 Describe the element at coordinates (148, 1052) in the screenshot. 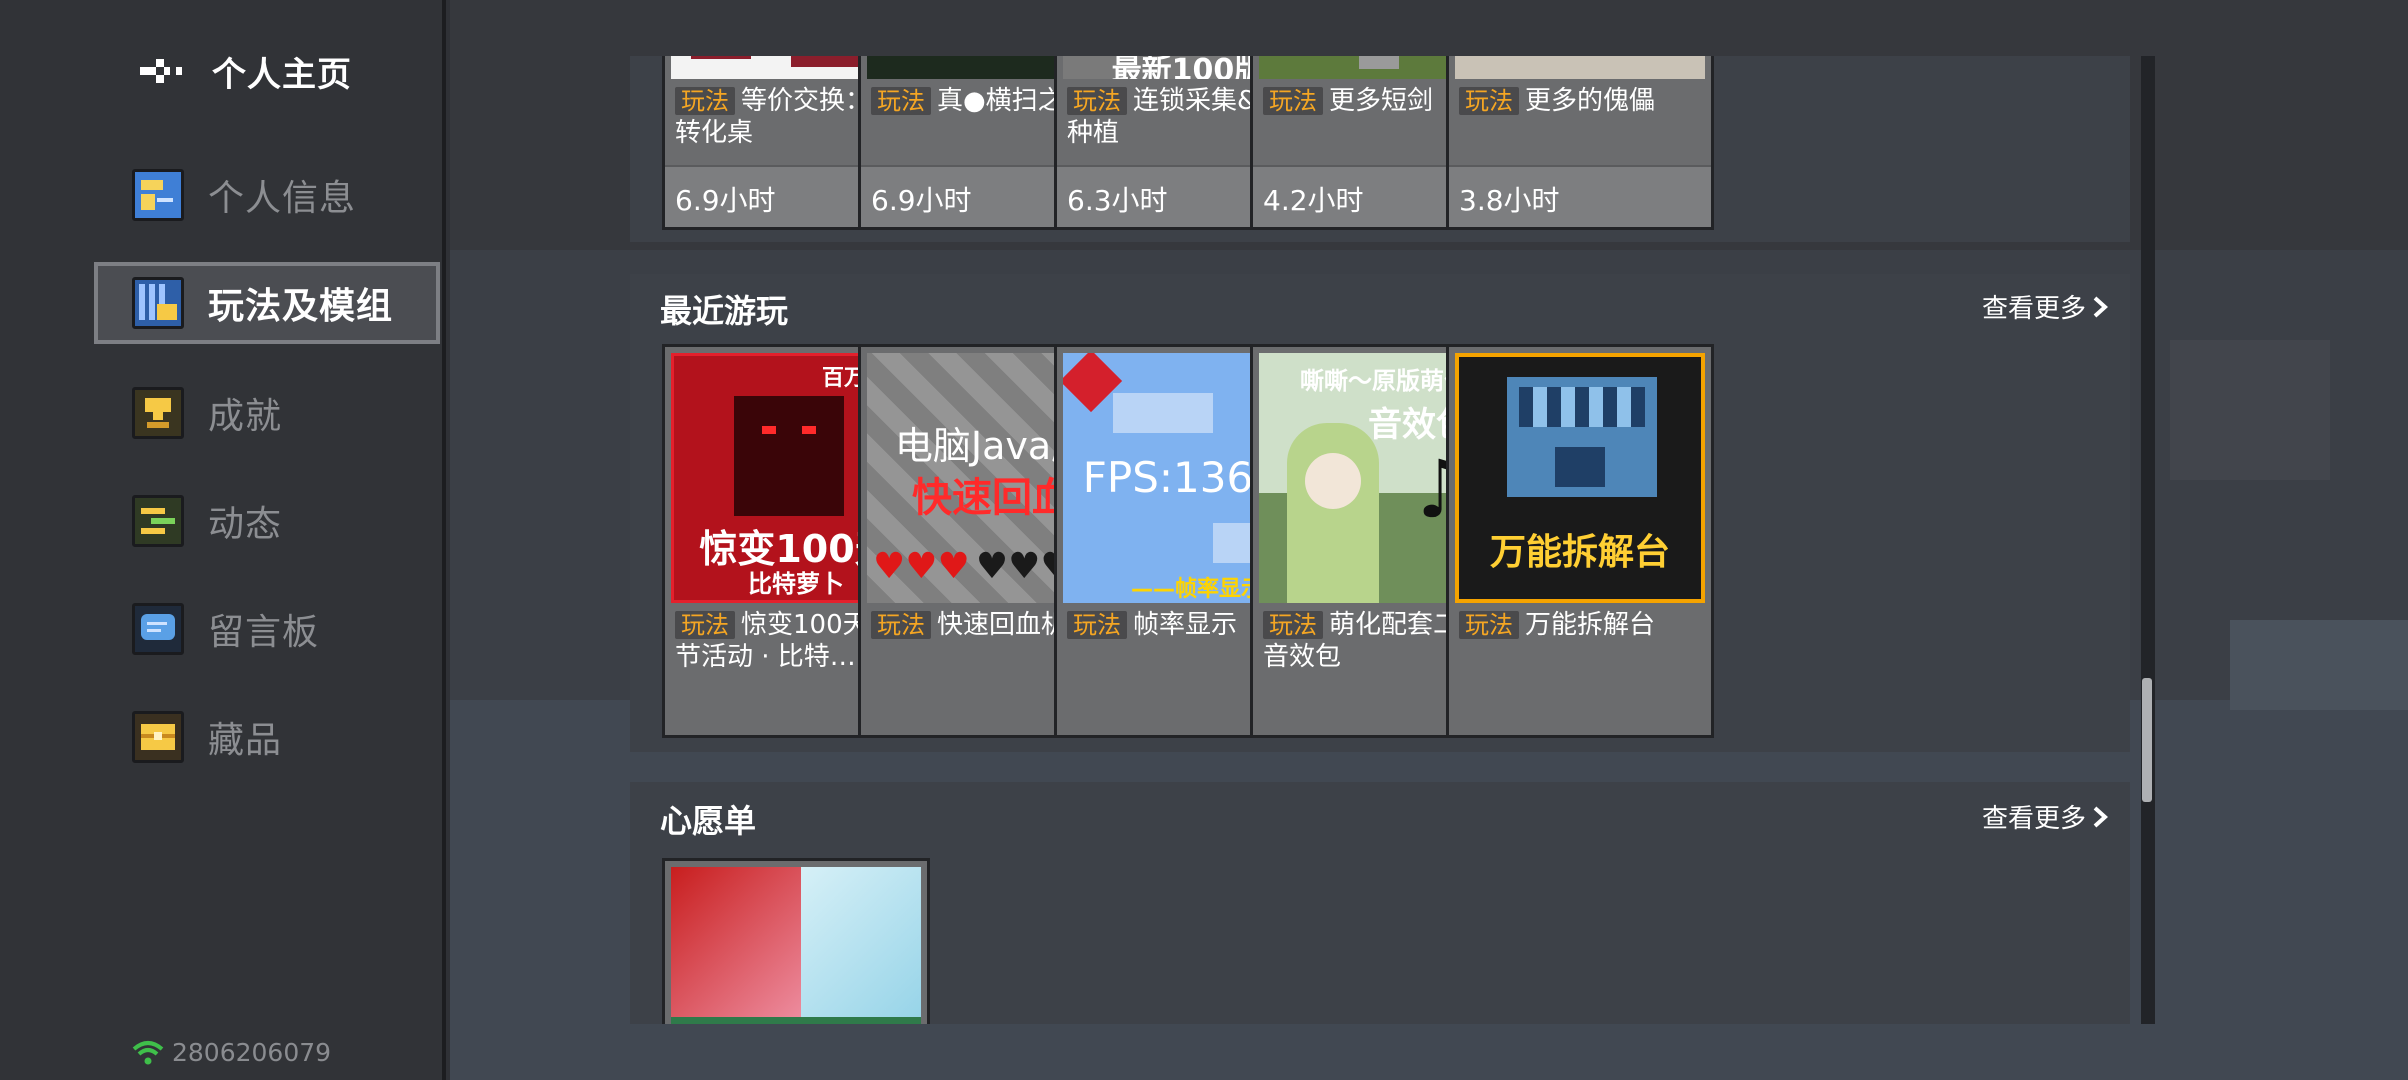

I see `wifi-icon` at that location.